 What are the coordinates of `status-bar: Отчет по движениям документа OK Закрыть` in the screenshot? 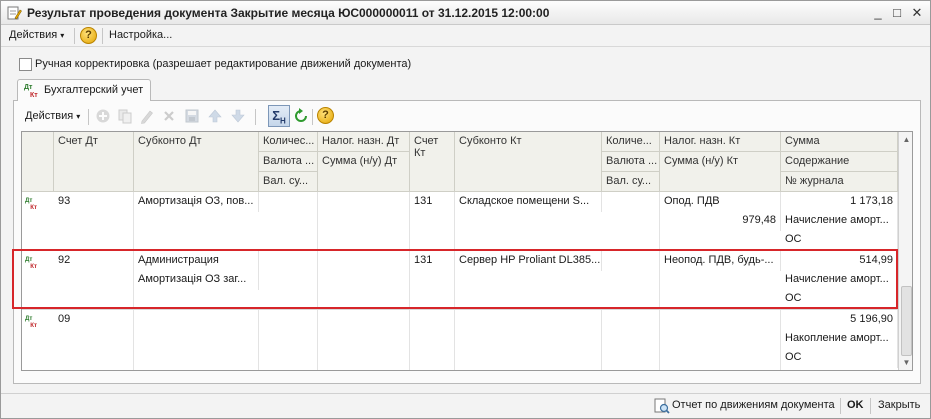 It's located at (465, 405).